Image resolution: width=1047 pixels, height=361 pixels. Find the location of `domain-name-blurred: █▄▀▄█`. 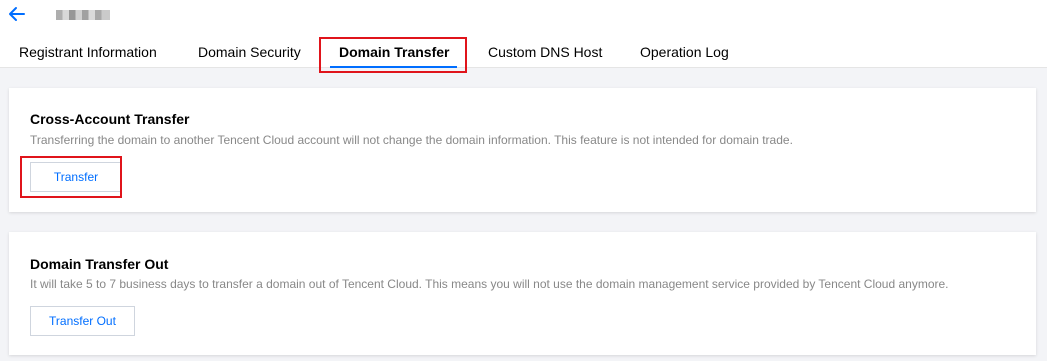

domain-name-blurred: █▄▀▄█ is located at coordinates (83, 15).